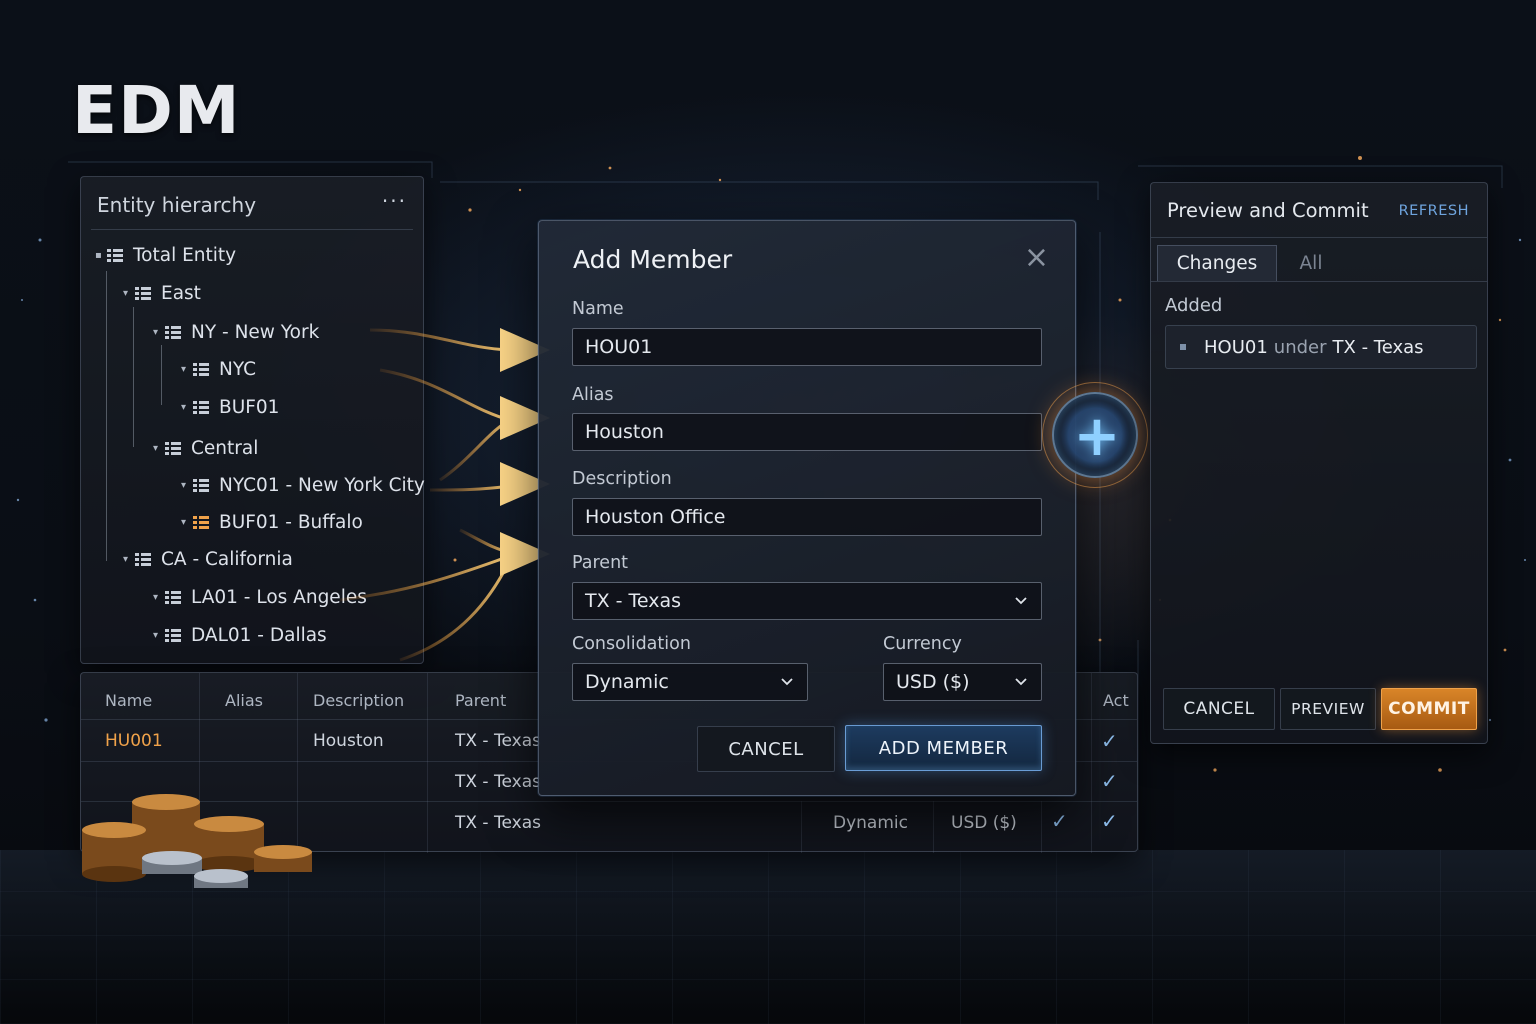 This screenshot has height=1024, width=1536. I want to click on brand-title: EDM, so click(156, 110).